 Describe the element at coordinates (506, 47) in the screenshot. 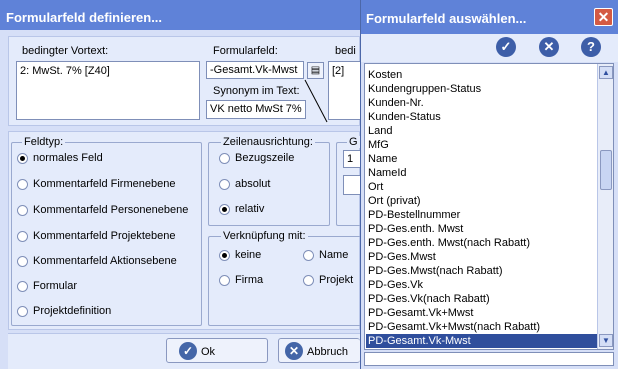

I see `confirm-icon: ✓` at that location.